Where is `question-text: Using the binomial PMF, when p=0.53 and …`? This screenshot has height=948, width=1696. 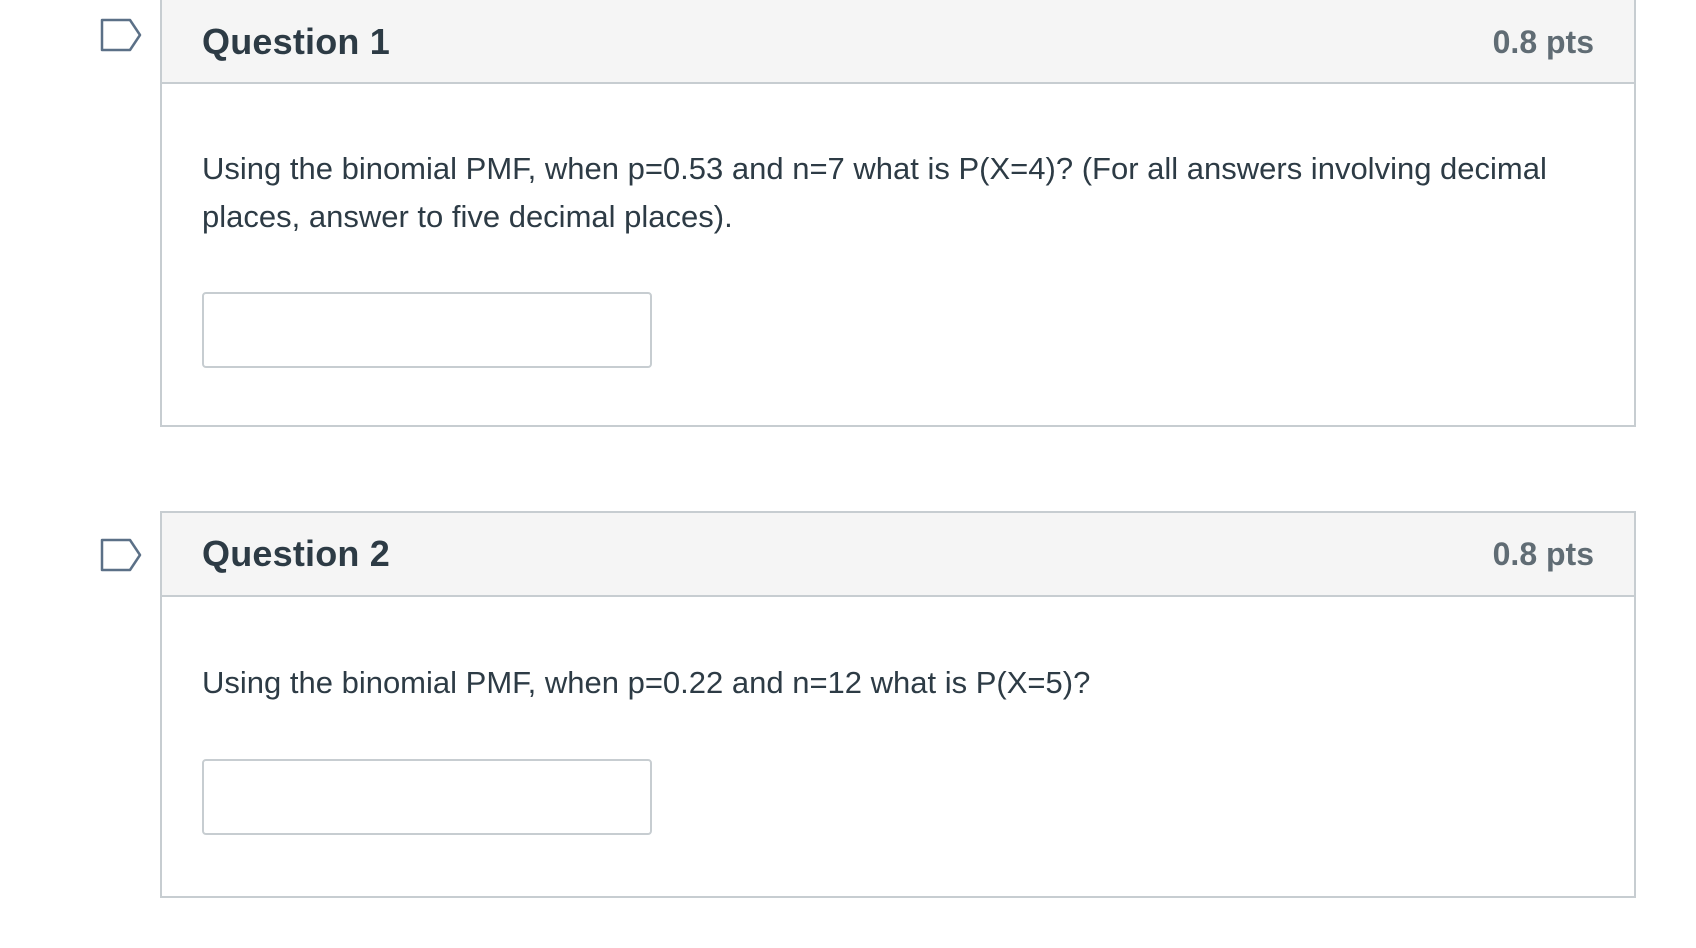 question-text: Using the binomial PMF, when p=0.53 and … is located at coordinates (874, 192).